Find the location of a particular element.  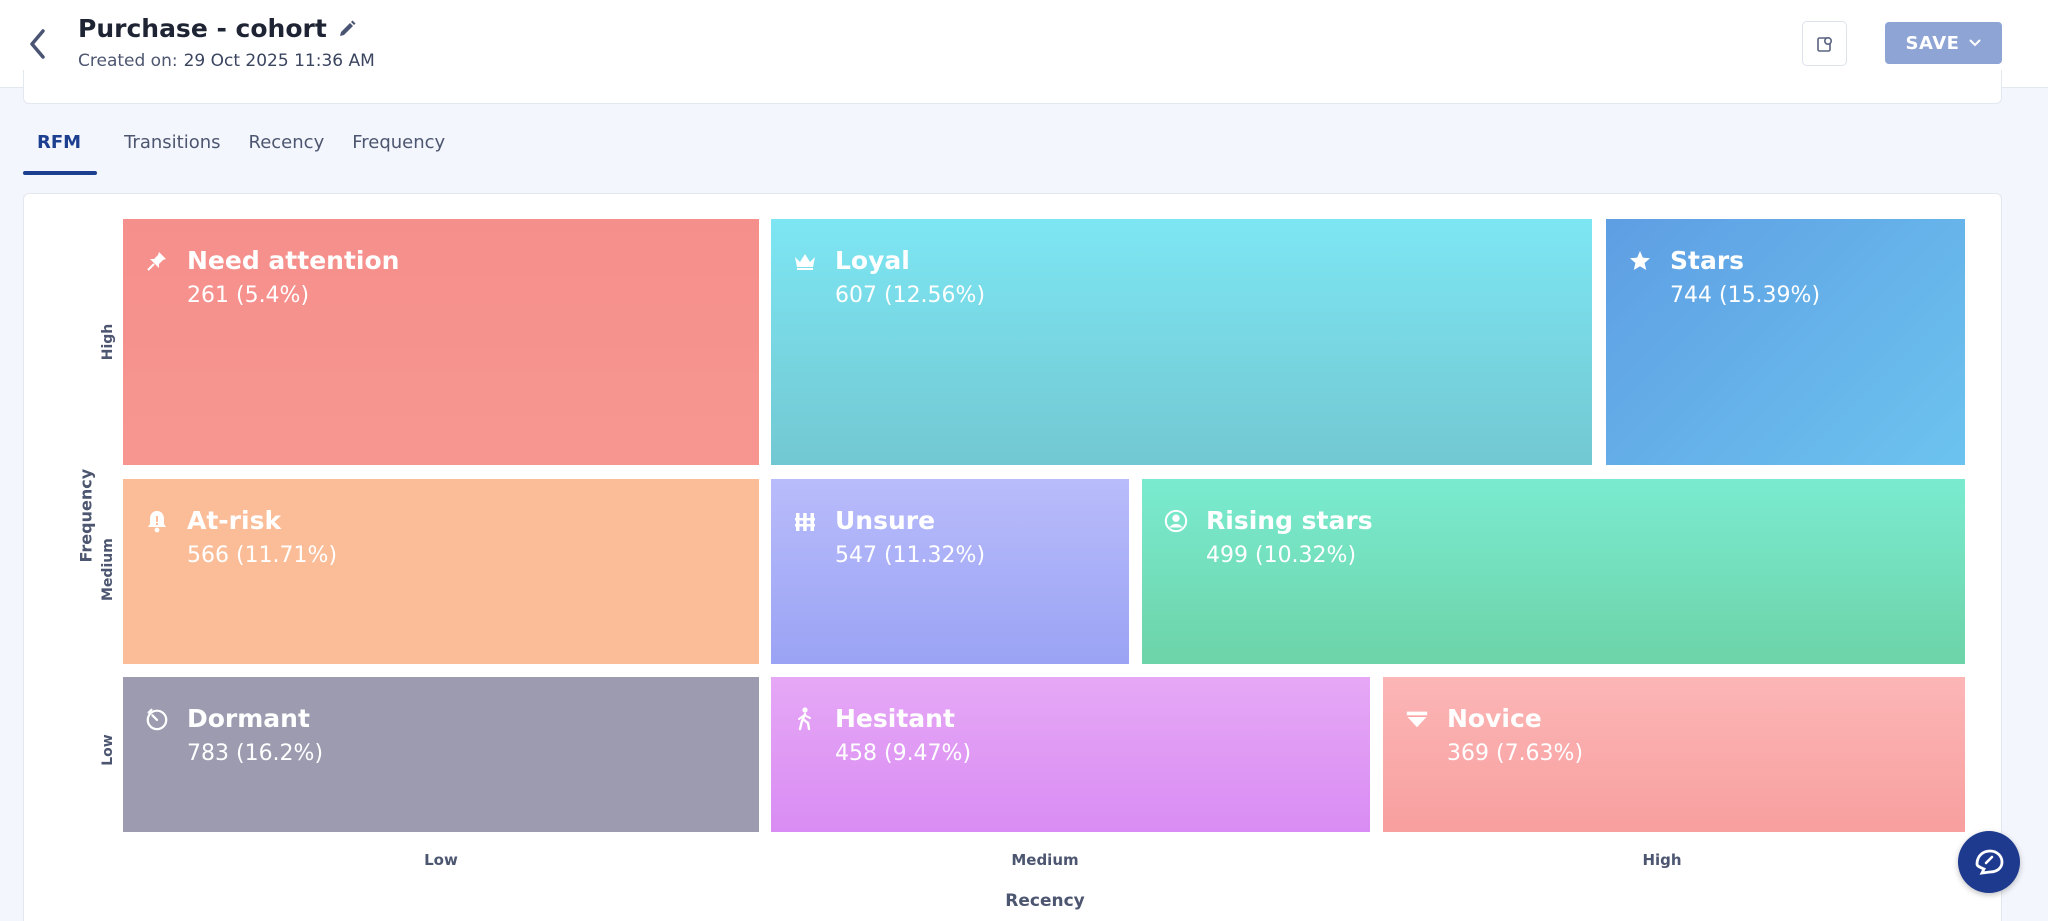

view-tabs: RFM Transitions Recency Frequency is located at coordinates (248, 149).